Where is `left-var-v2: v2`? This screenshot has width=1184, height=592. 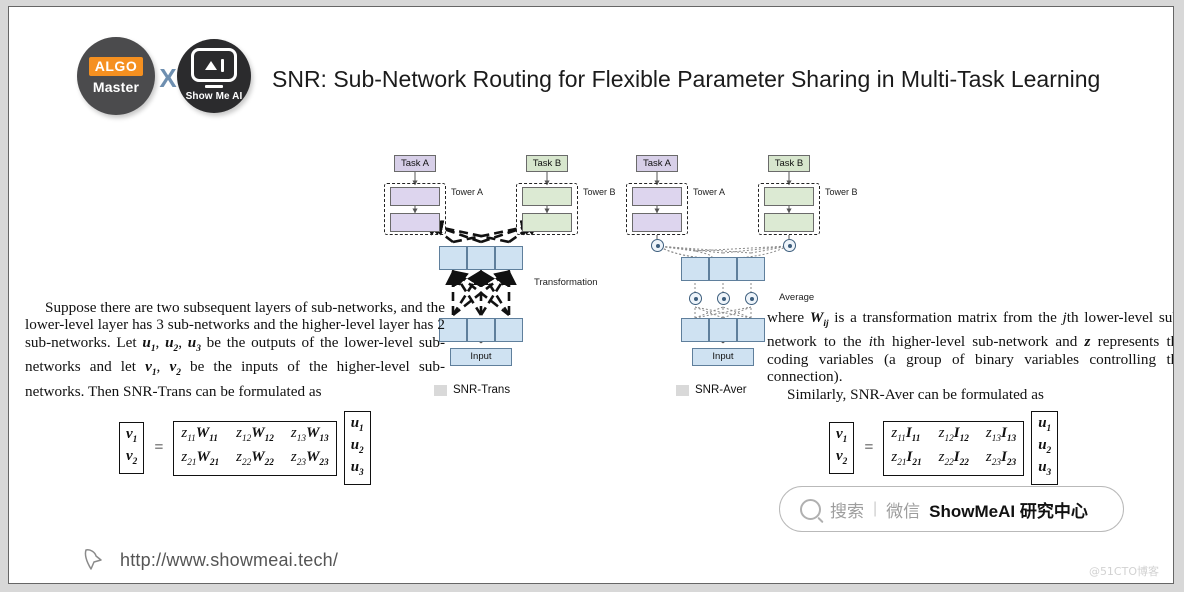
left-var-v2: v2 is located at coordinates (175, 368).